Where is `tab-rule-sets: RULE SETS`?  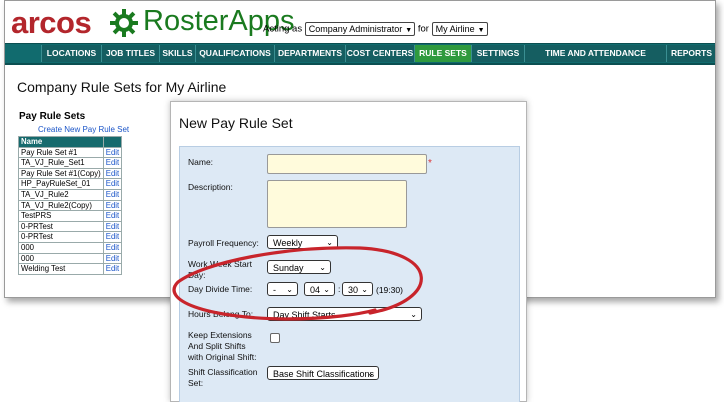
tab-rule-sets: RULE SETS is located at coordinates (443, 53).